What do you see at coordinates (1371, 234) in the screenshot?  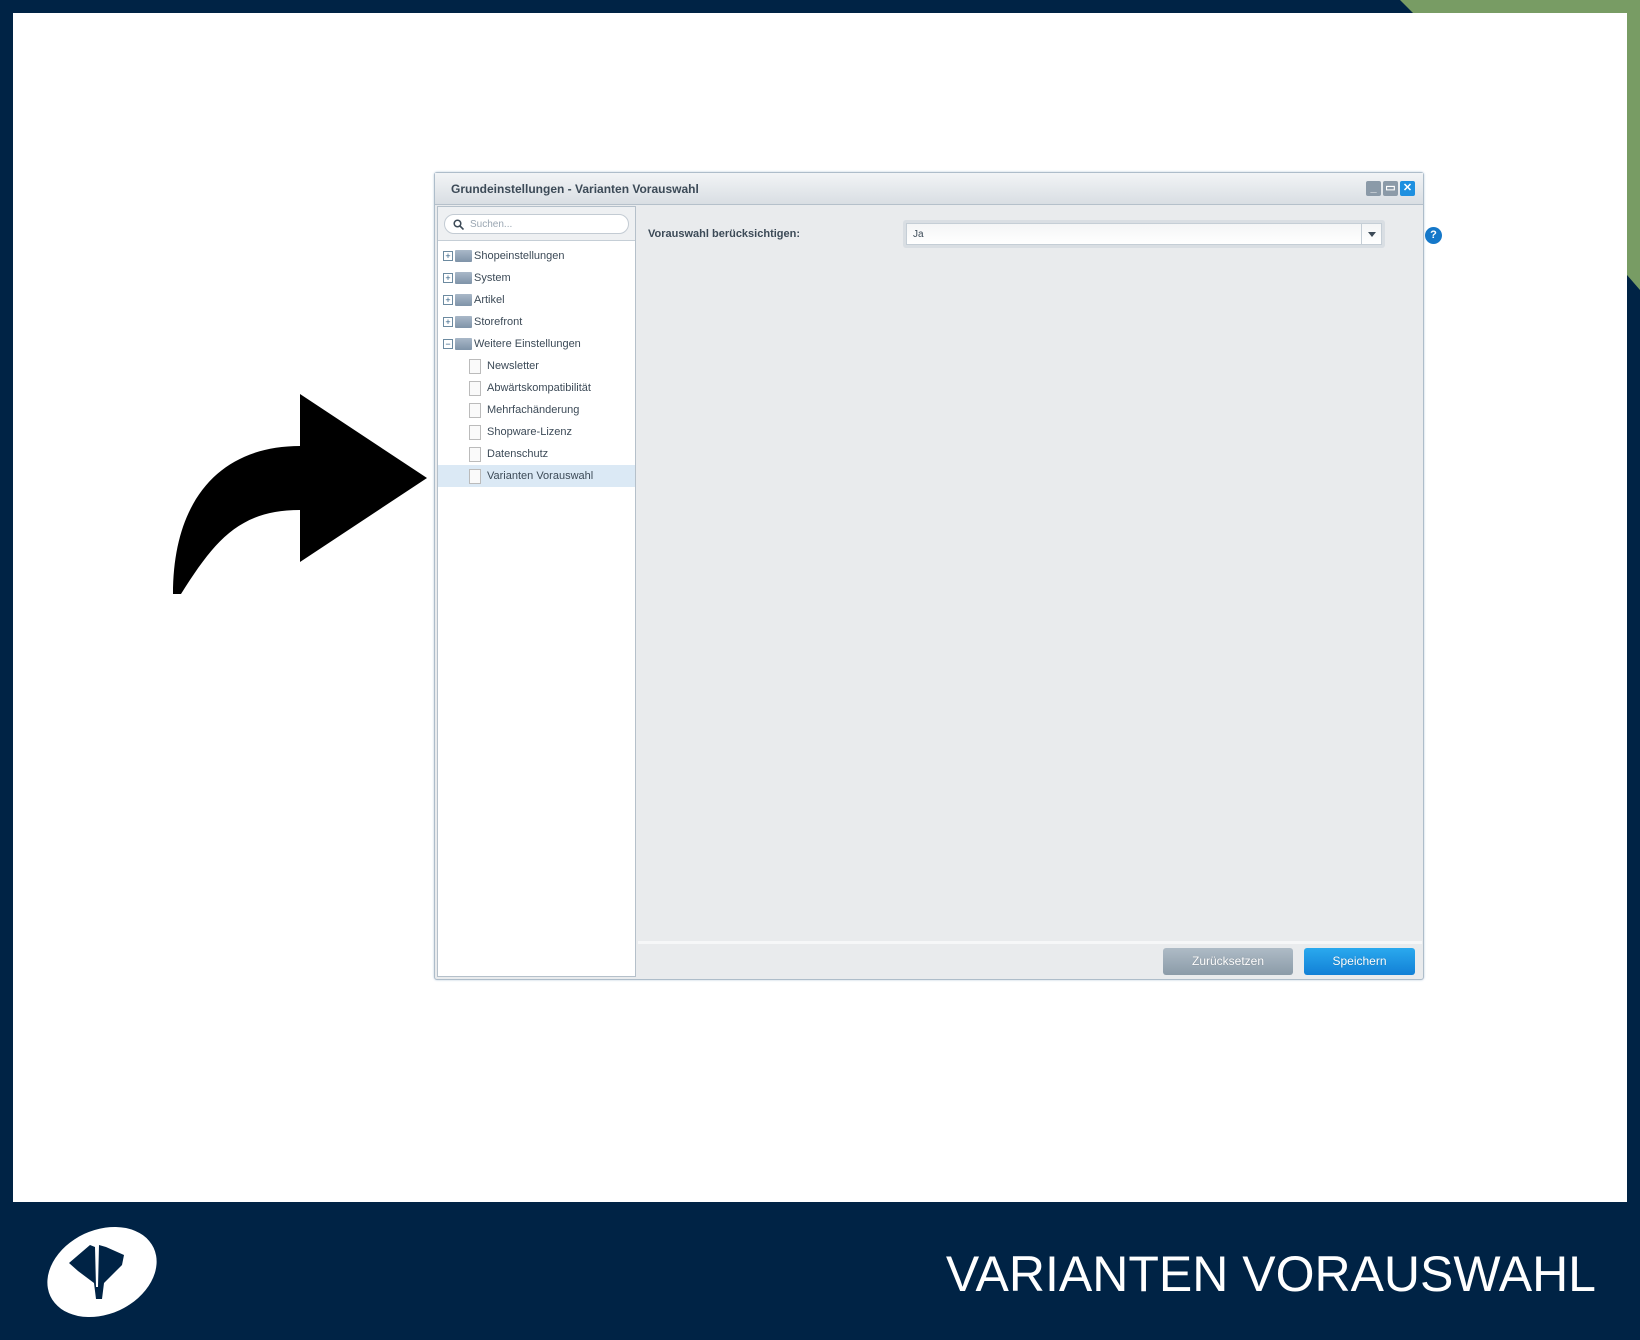 I see `chevron-down-icon` at bounding box center [1371, 234].